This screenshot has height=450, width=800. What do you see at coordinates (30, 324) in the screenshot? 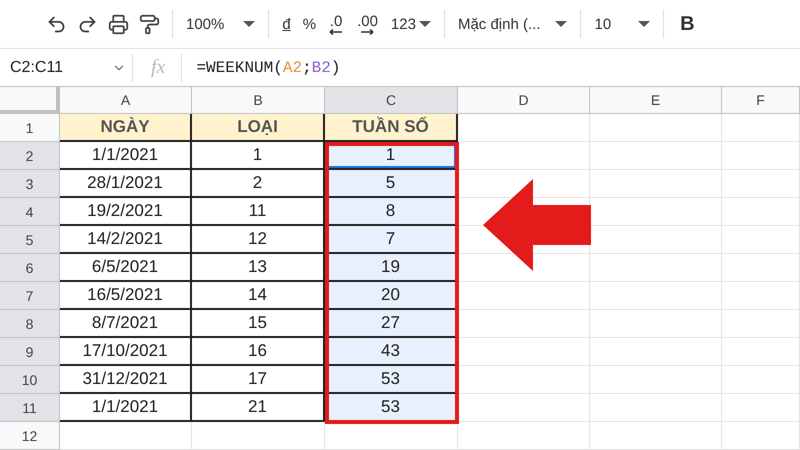
I see `row-header: 8` at bounding box center [30, 324].